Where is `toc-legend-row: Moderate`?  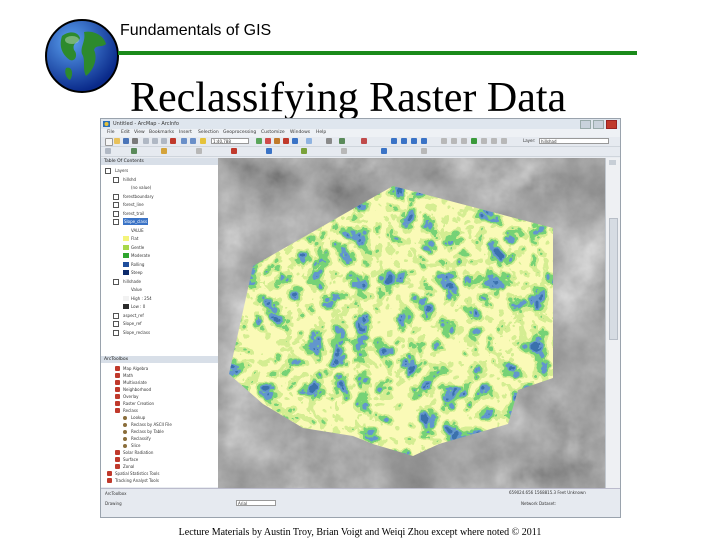
toc-legend-row: Moderate is located at coordinates (159, 255).